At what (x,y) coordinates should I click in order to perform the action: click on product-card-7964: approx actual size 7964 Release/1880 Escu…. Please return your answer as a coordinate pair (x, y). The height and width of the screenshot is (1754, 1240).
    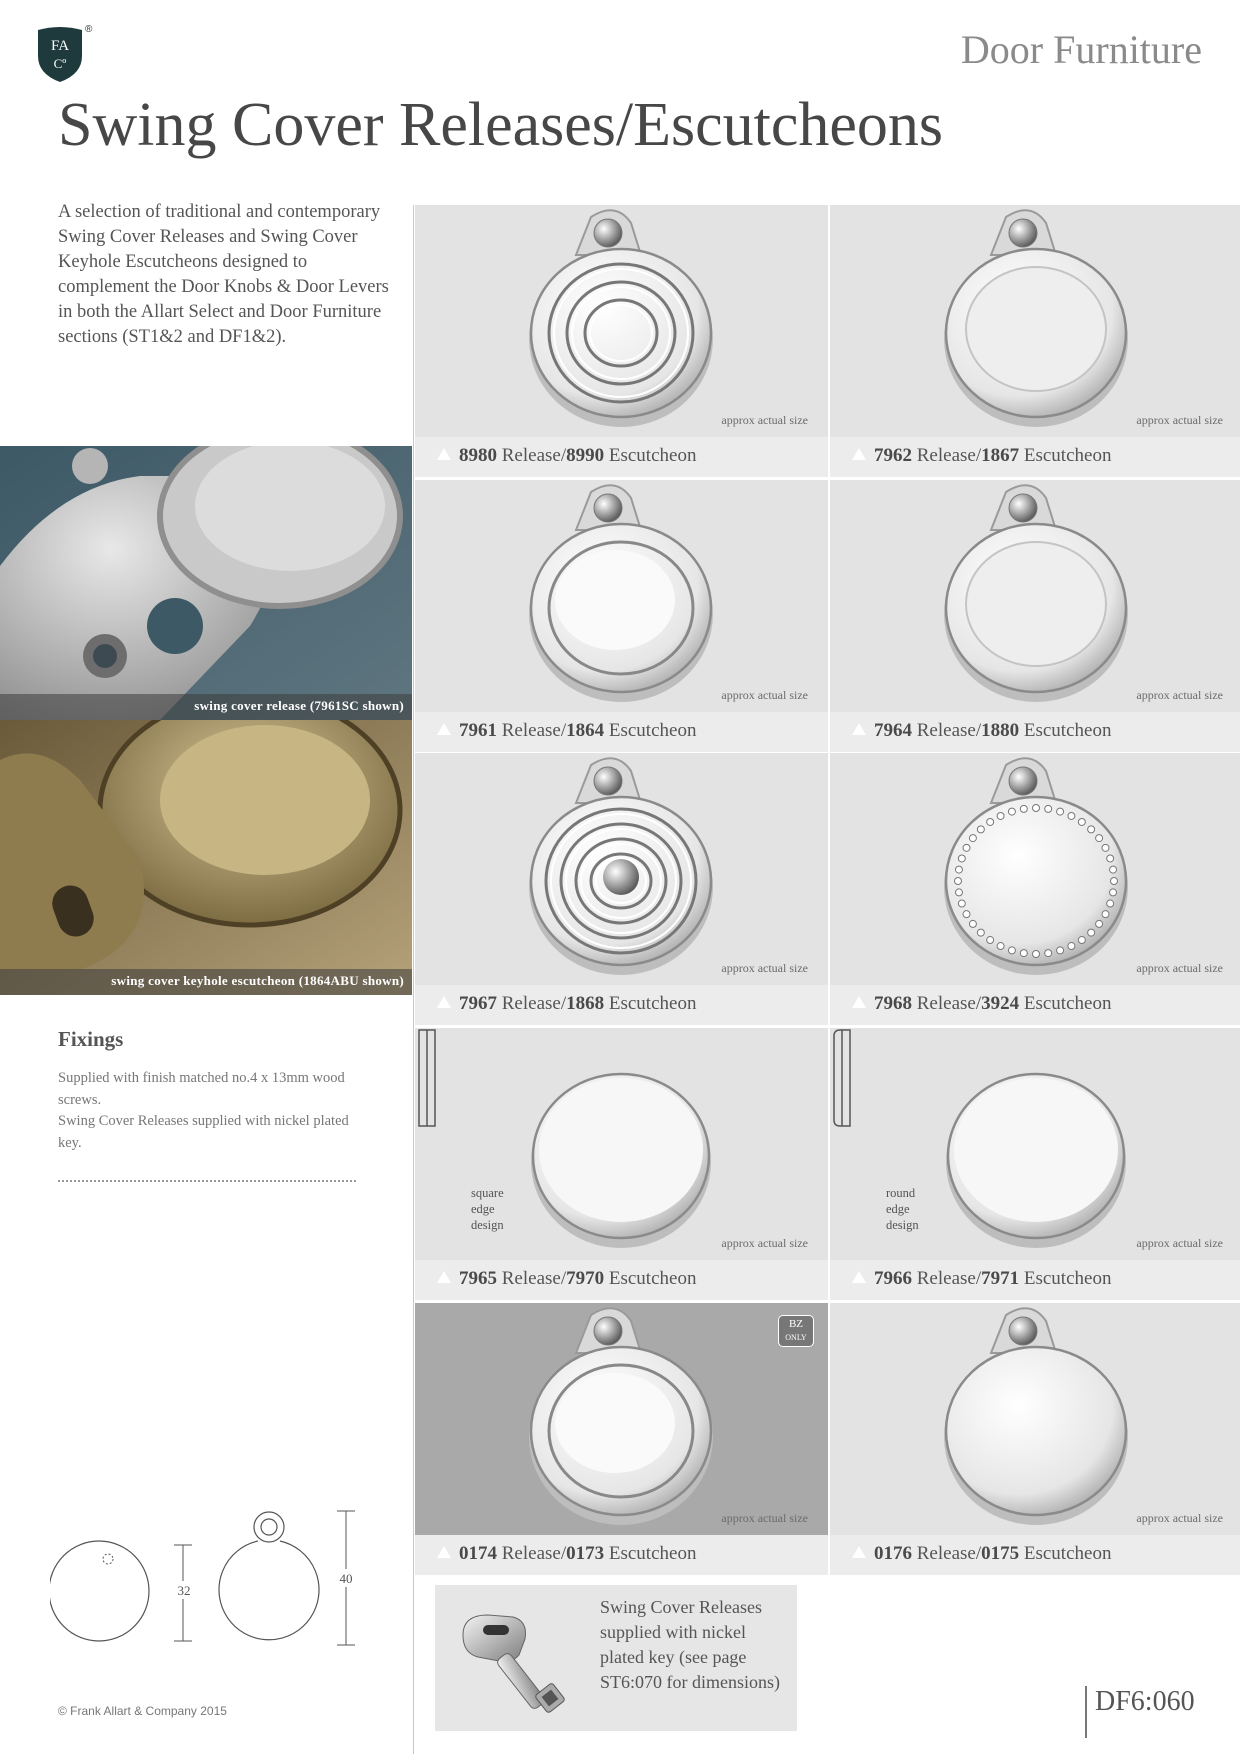
    Looking at the image, I should click on (1035, 616).